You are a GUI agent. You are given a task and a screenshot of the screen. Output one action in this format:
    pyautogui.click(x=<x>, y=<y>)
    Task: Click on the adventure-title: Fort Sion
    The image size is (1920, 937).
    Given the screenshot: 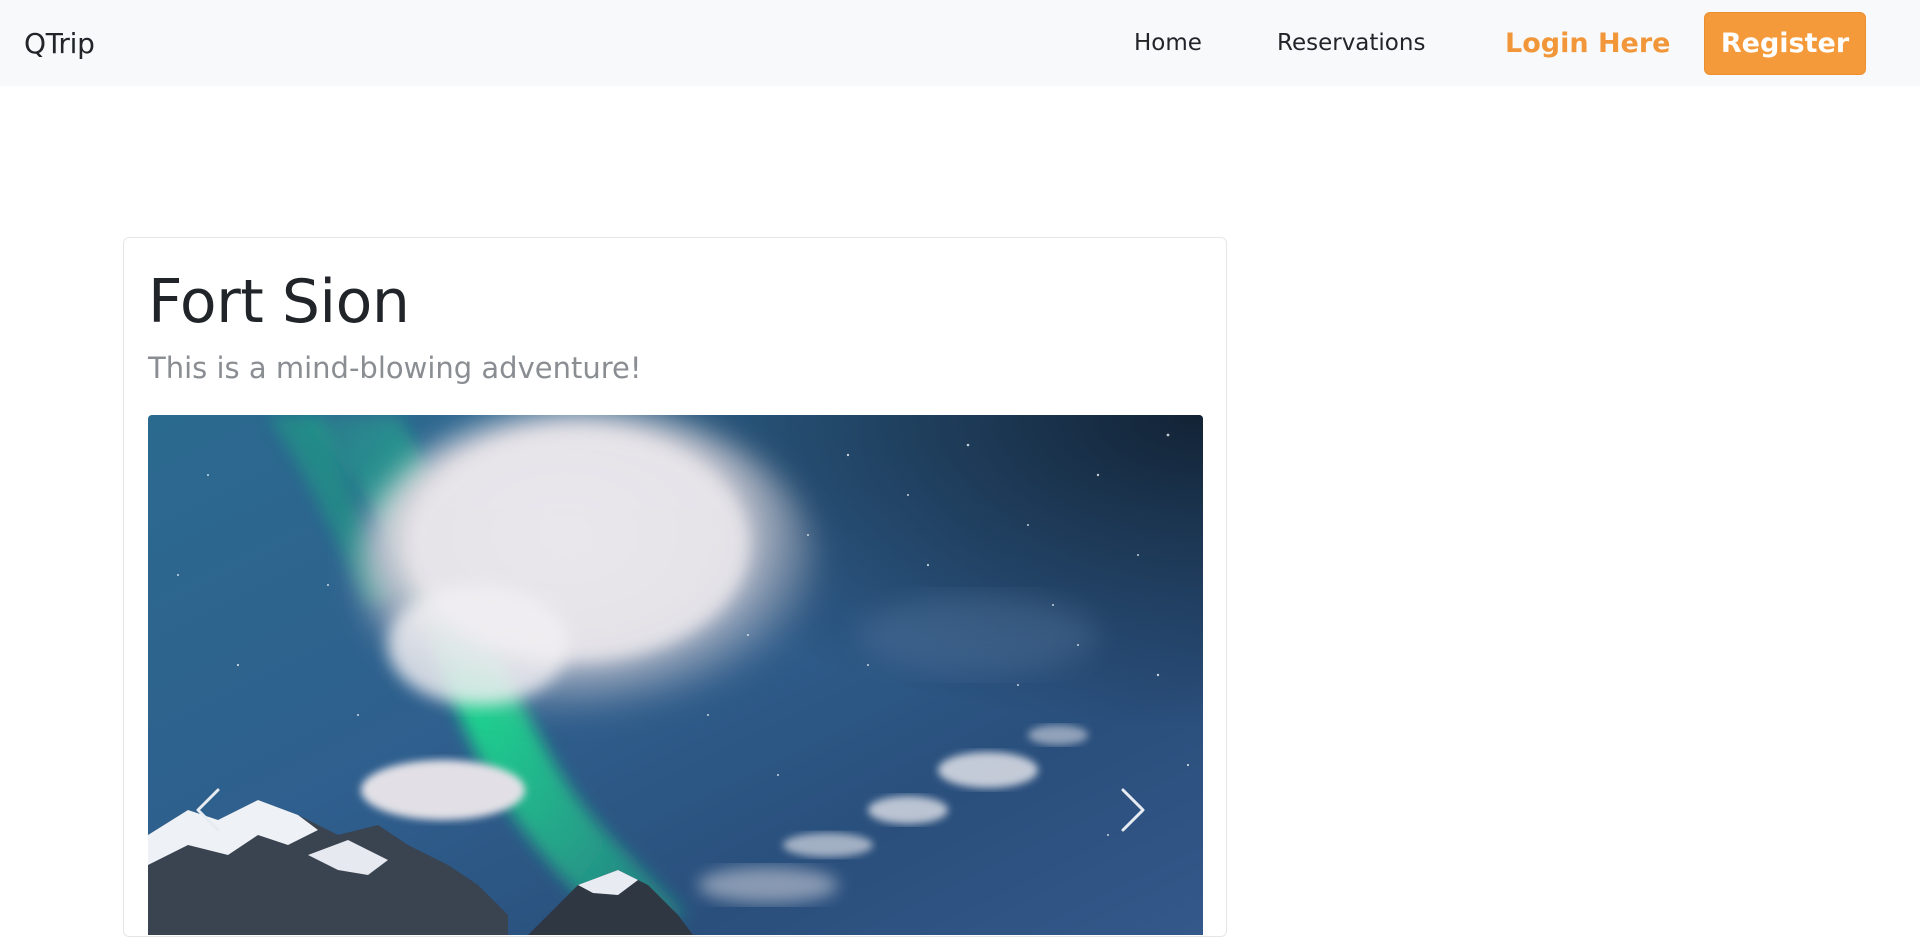 What is the action you would take?
    pyautogui.click(x=279, y=302)
    